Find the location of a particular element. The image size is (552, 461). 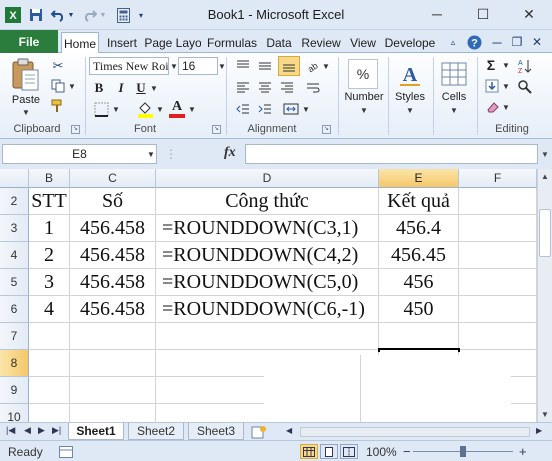

cells-label: Cells is located at coordinates (454, 97).